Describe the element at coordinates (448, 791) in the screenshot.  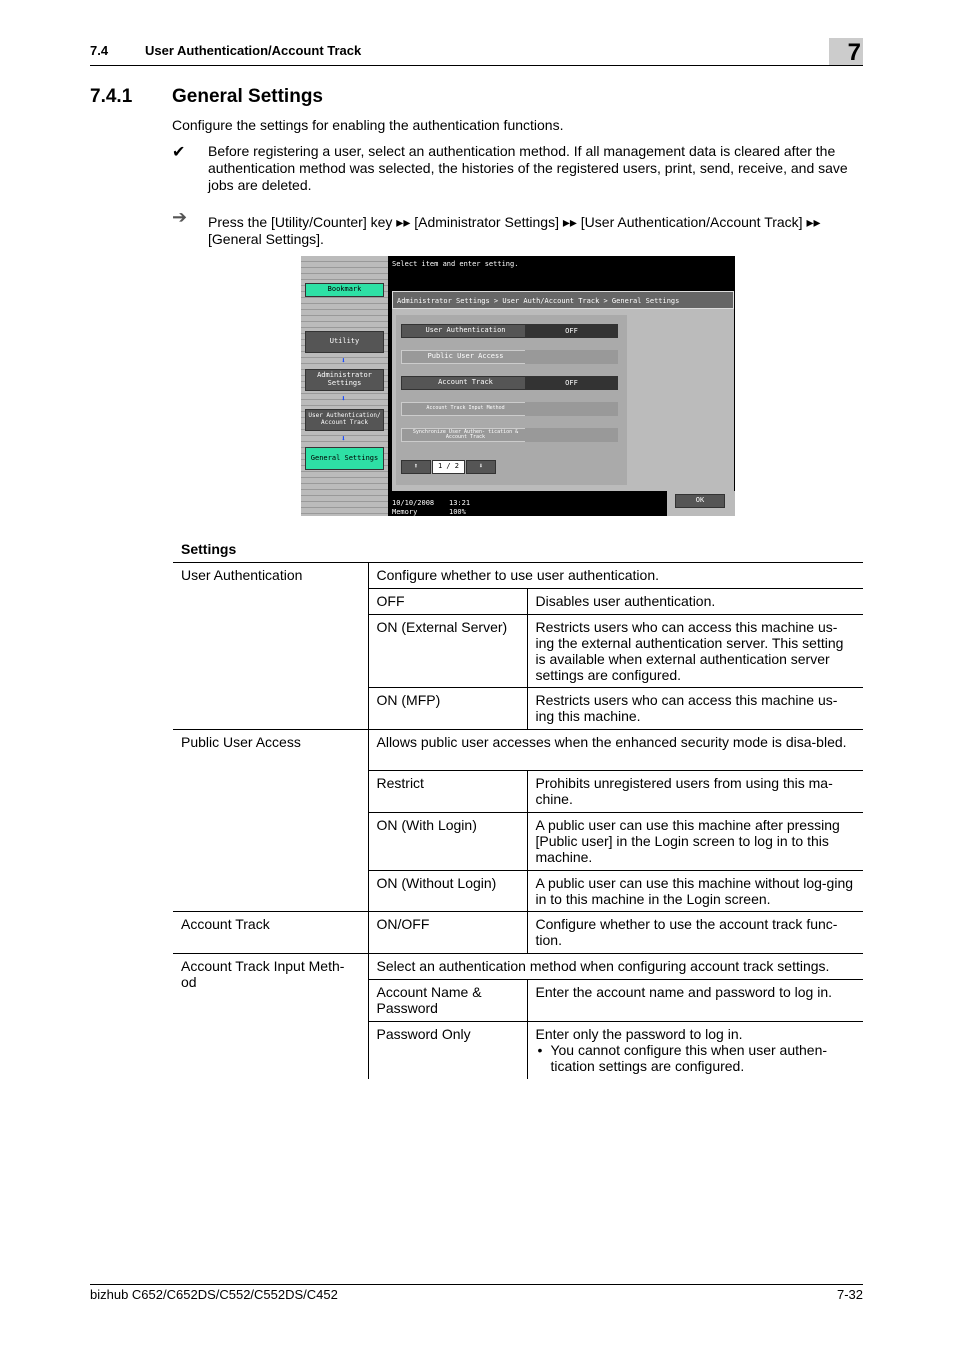
I see `option: Restrict` at that location.